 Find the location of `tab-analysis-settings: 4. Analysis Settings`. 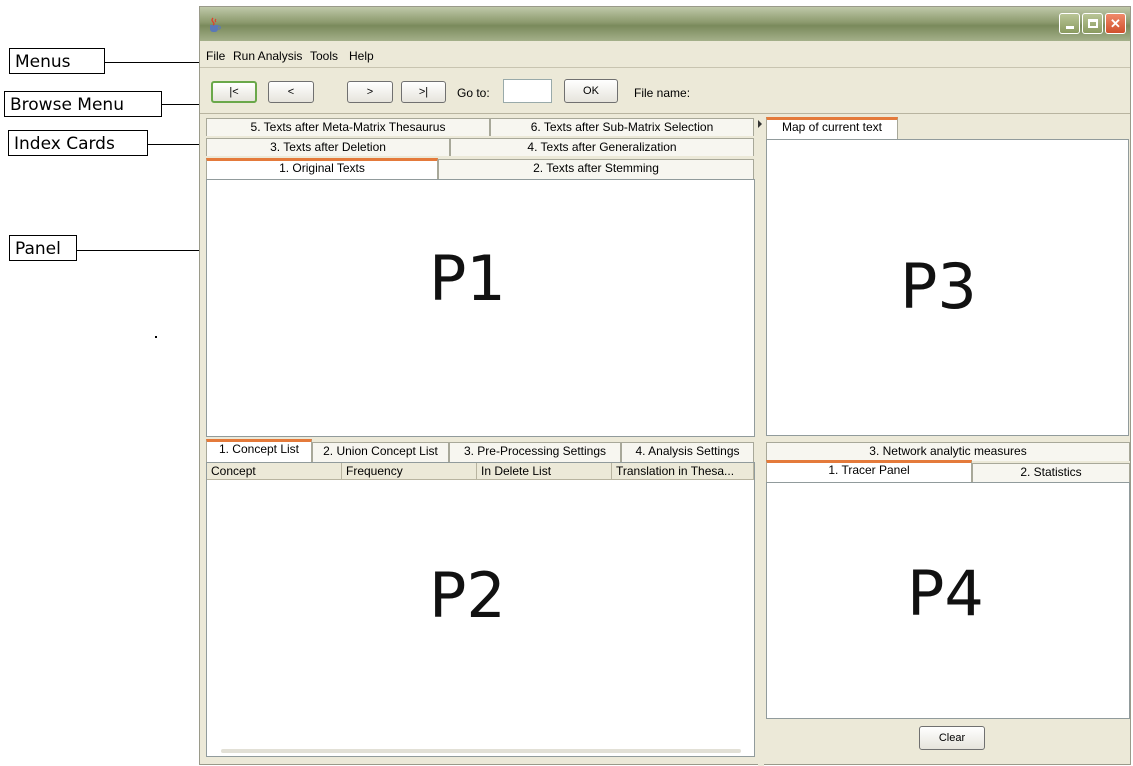

tab-analysis-settings: 4. Analysis Settings is located at coordinates (687, 452).